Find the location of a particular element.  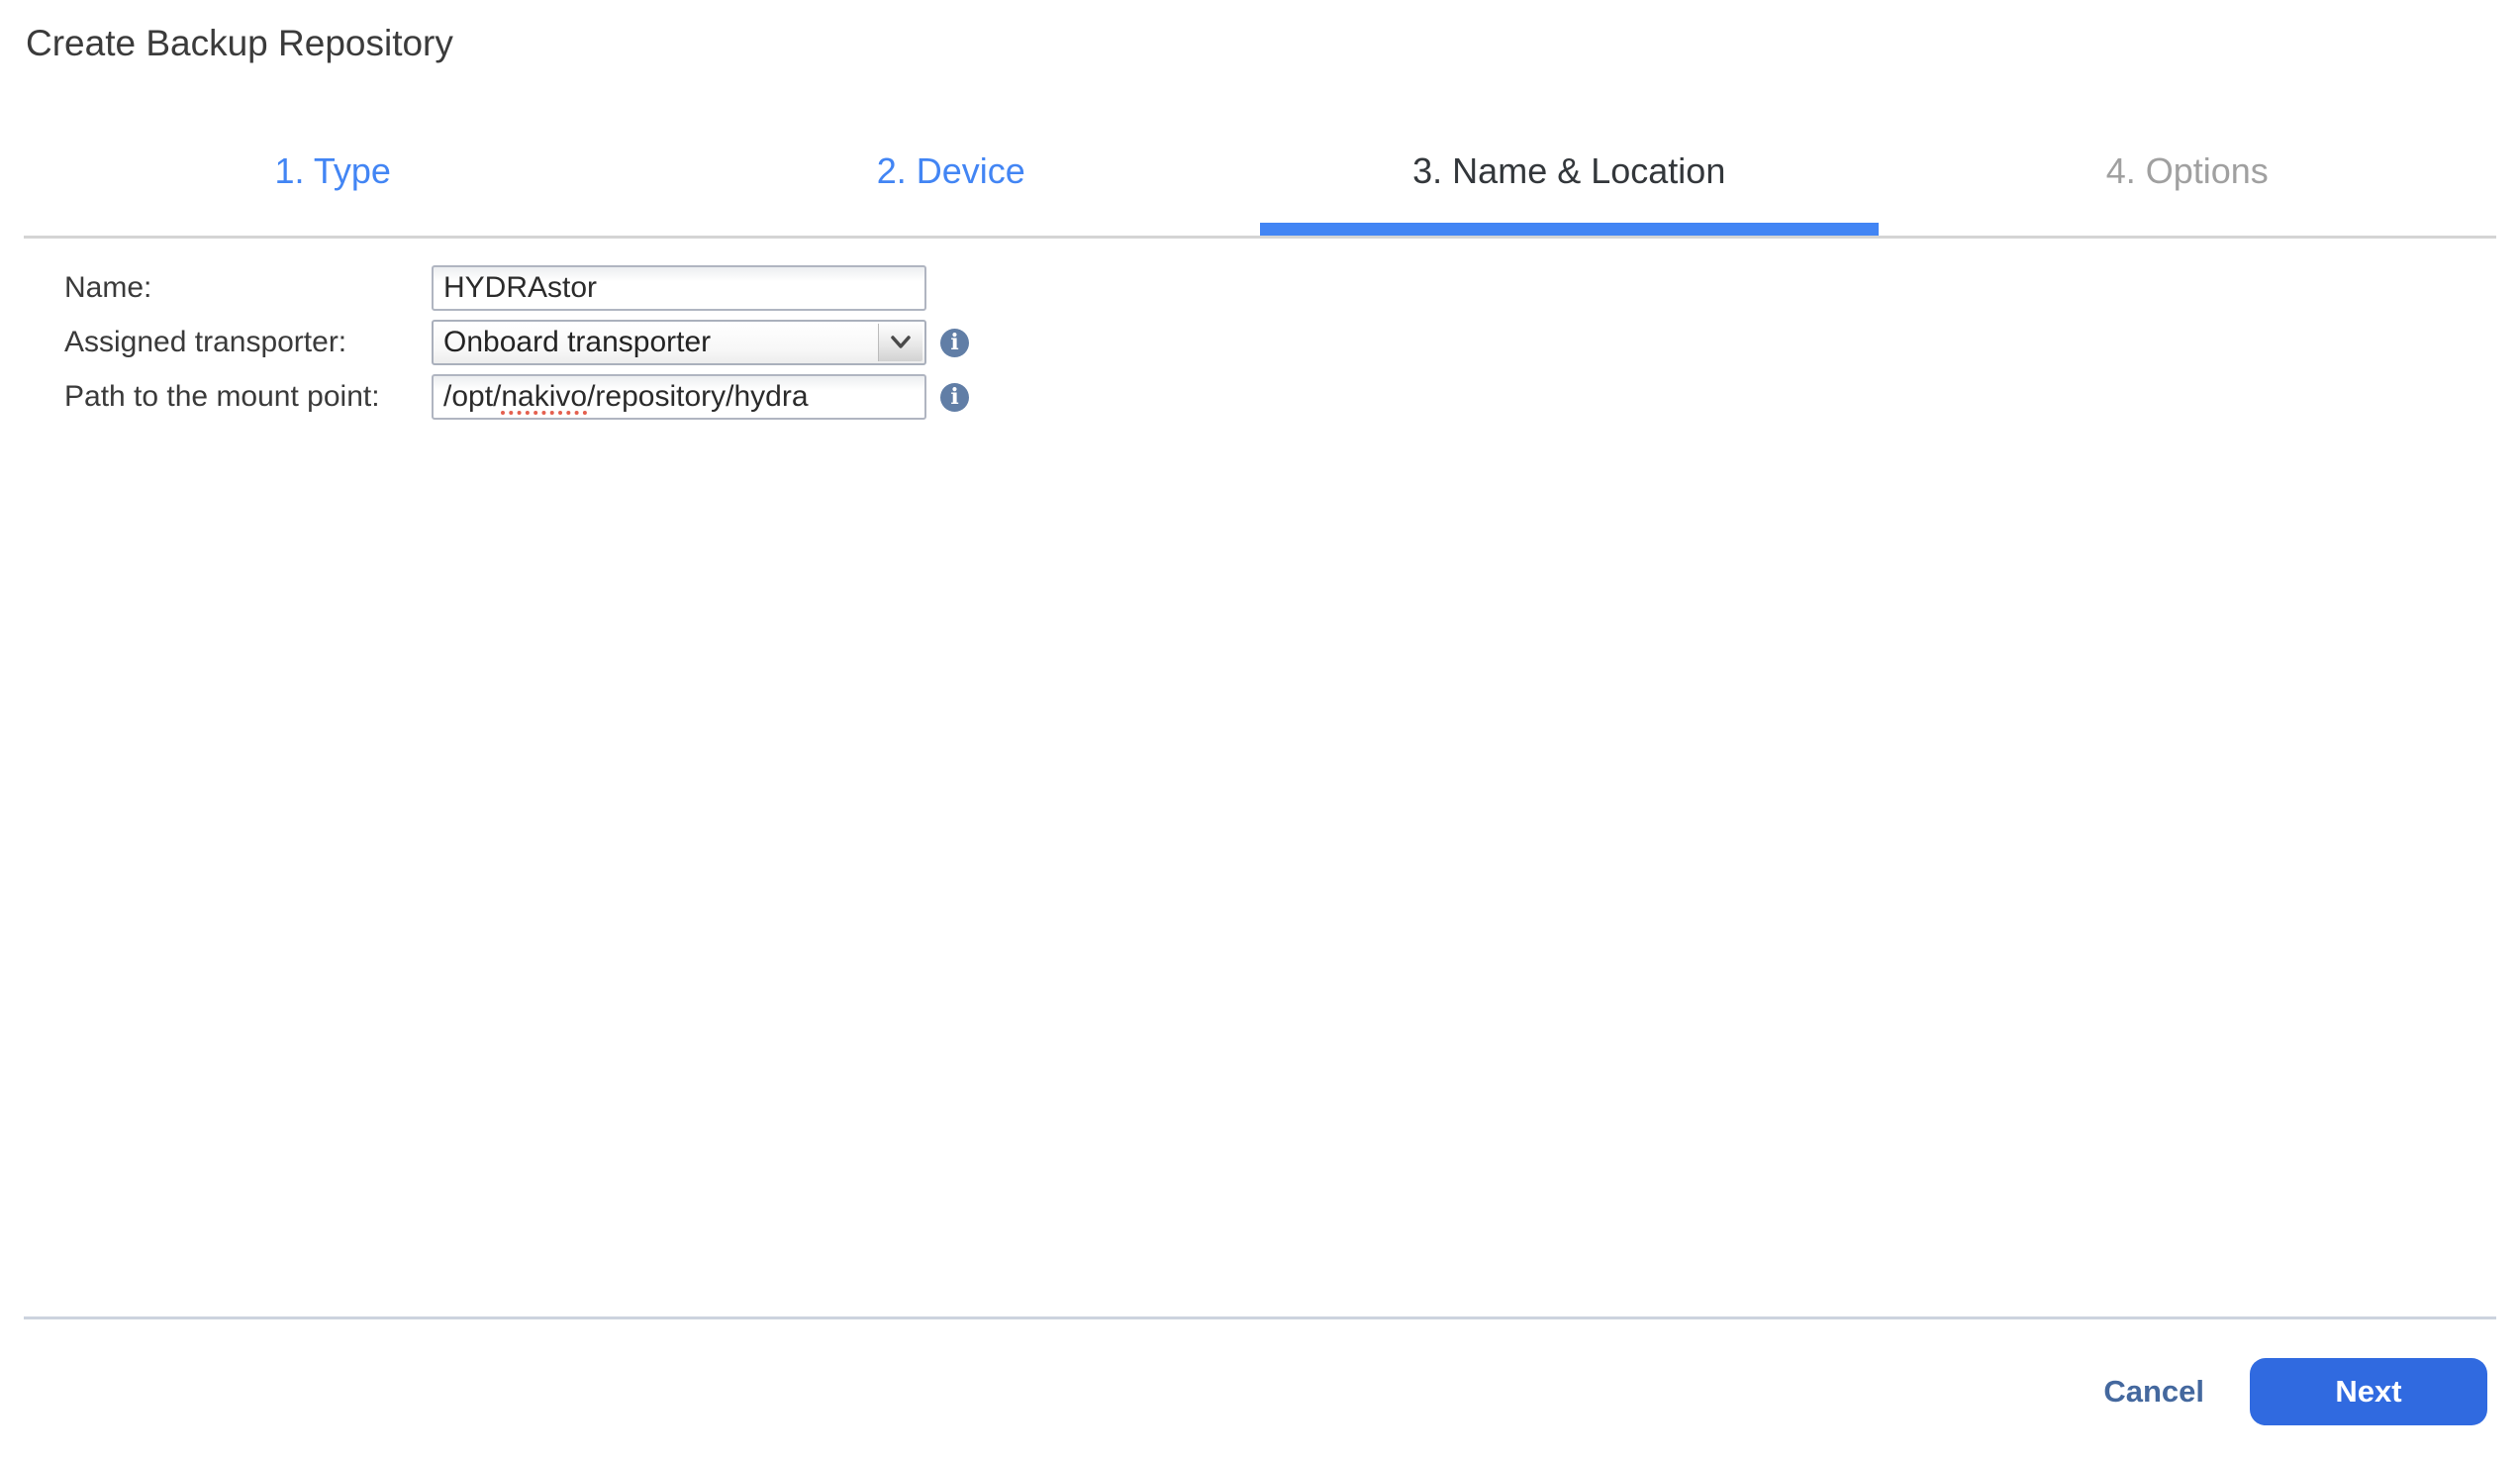

transporter-selected-value: Onboard transporter is located at coordinates (577, 342).